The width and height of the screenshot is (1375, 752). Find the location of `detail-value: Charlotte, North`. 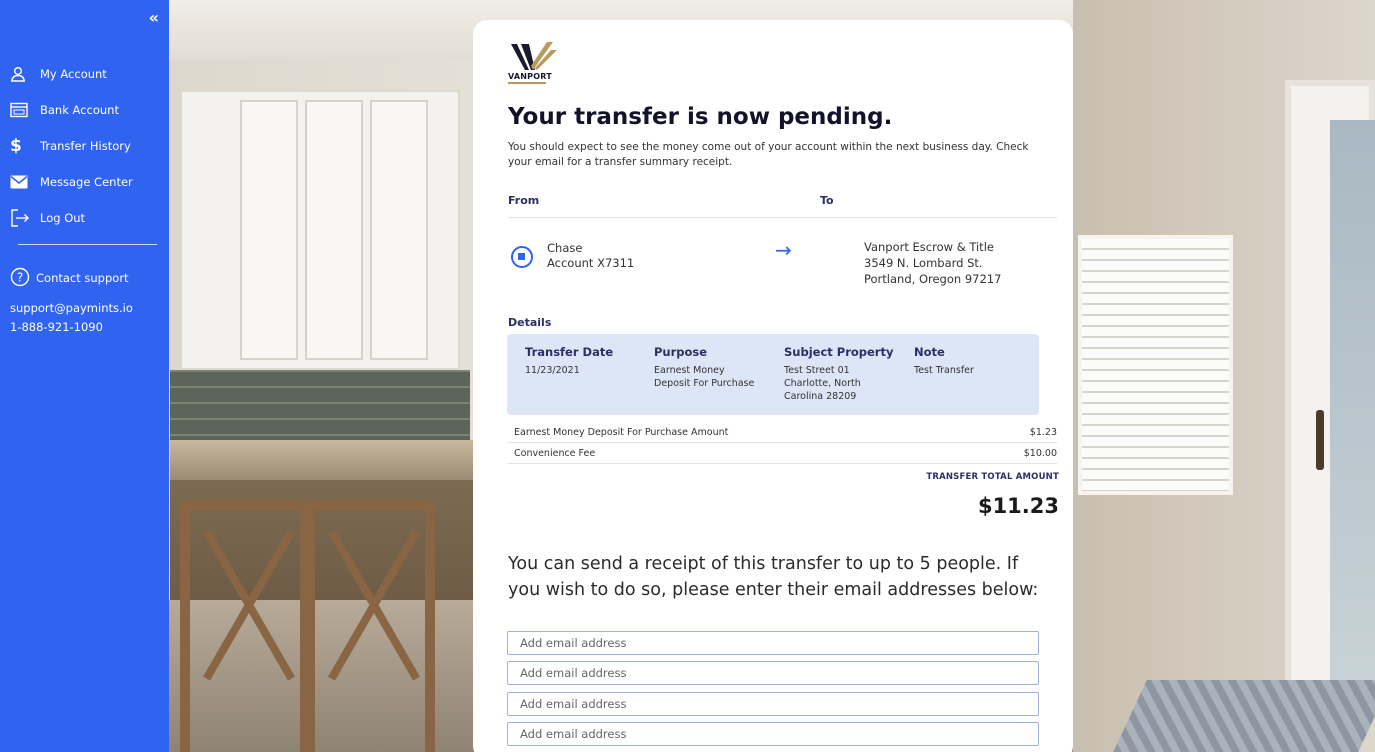

detail-value: Charlotte, North is located at coordinates (822, 383).